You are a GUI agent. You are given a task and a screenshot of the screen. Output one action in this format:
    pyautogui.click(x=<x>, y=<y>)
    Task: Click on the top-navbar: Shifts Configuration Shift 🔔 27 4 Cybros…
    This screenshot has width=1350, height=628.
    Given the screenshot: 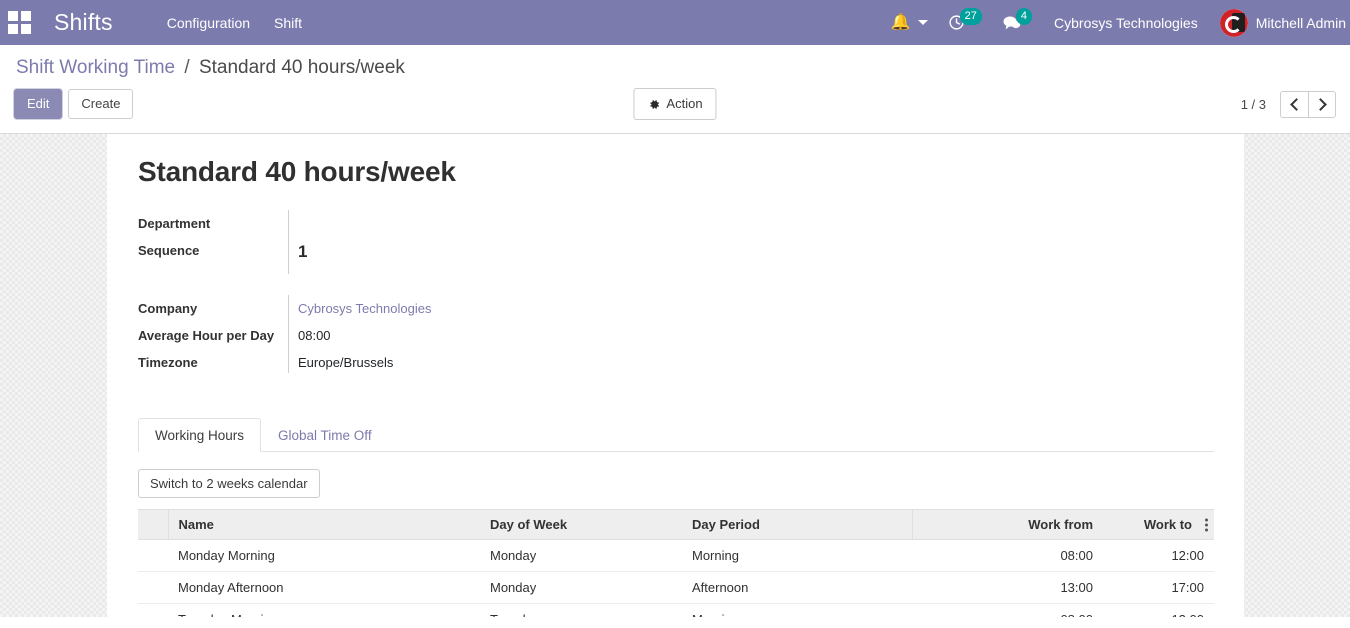 What is the action you would take?
    pyautogui.click(x=675, y=22)
    